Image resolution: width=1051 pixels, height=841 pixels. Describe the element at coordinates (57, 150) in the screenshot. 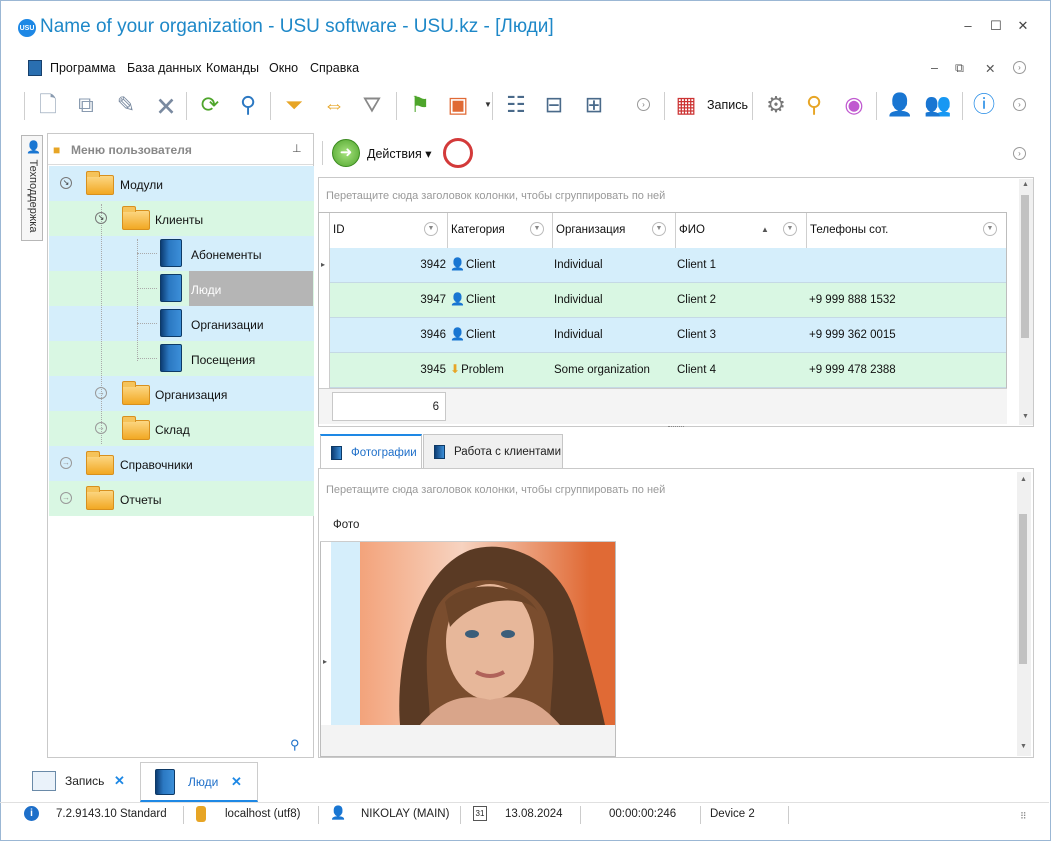

I see `folder-icon: ■` at that location.